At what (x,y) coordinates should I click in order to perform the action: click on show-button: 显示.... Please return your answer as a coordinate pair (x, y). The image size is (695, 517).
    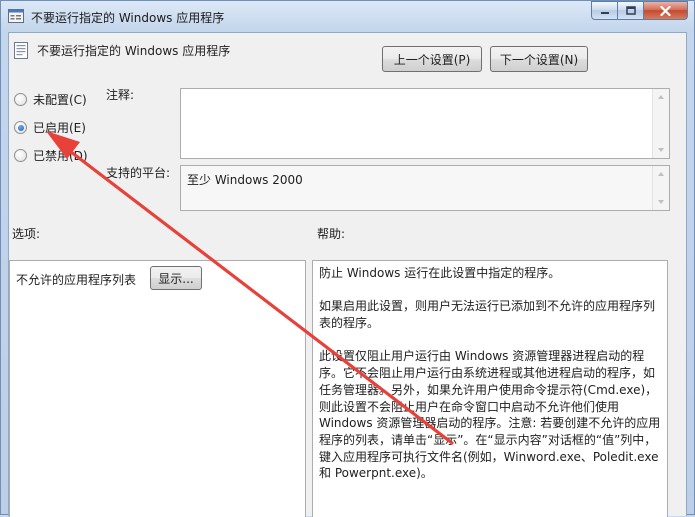
    Looking at the image, I should click on (176, 278).